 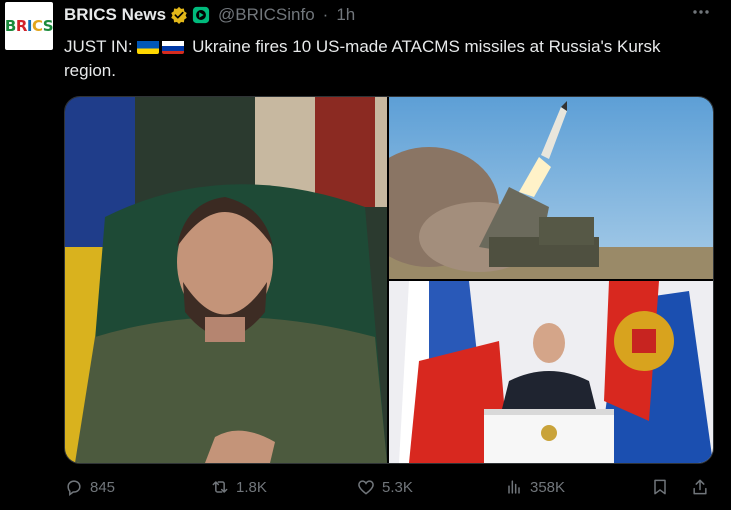 I want to click on like-count: 5.3K, so click(x=397, y=487).